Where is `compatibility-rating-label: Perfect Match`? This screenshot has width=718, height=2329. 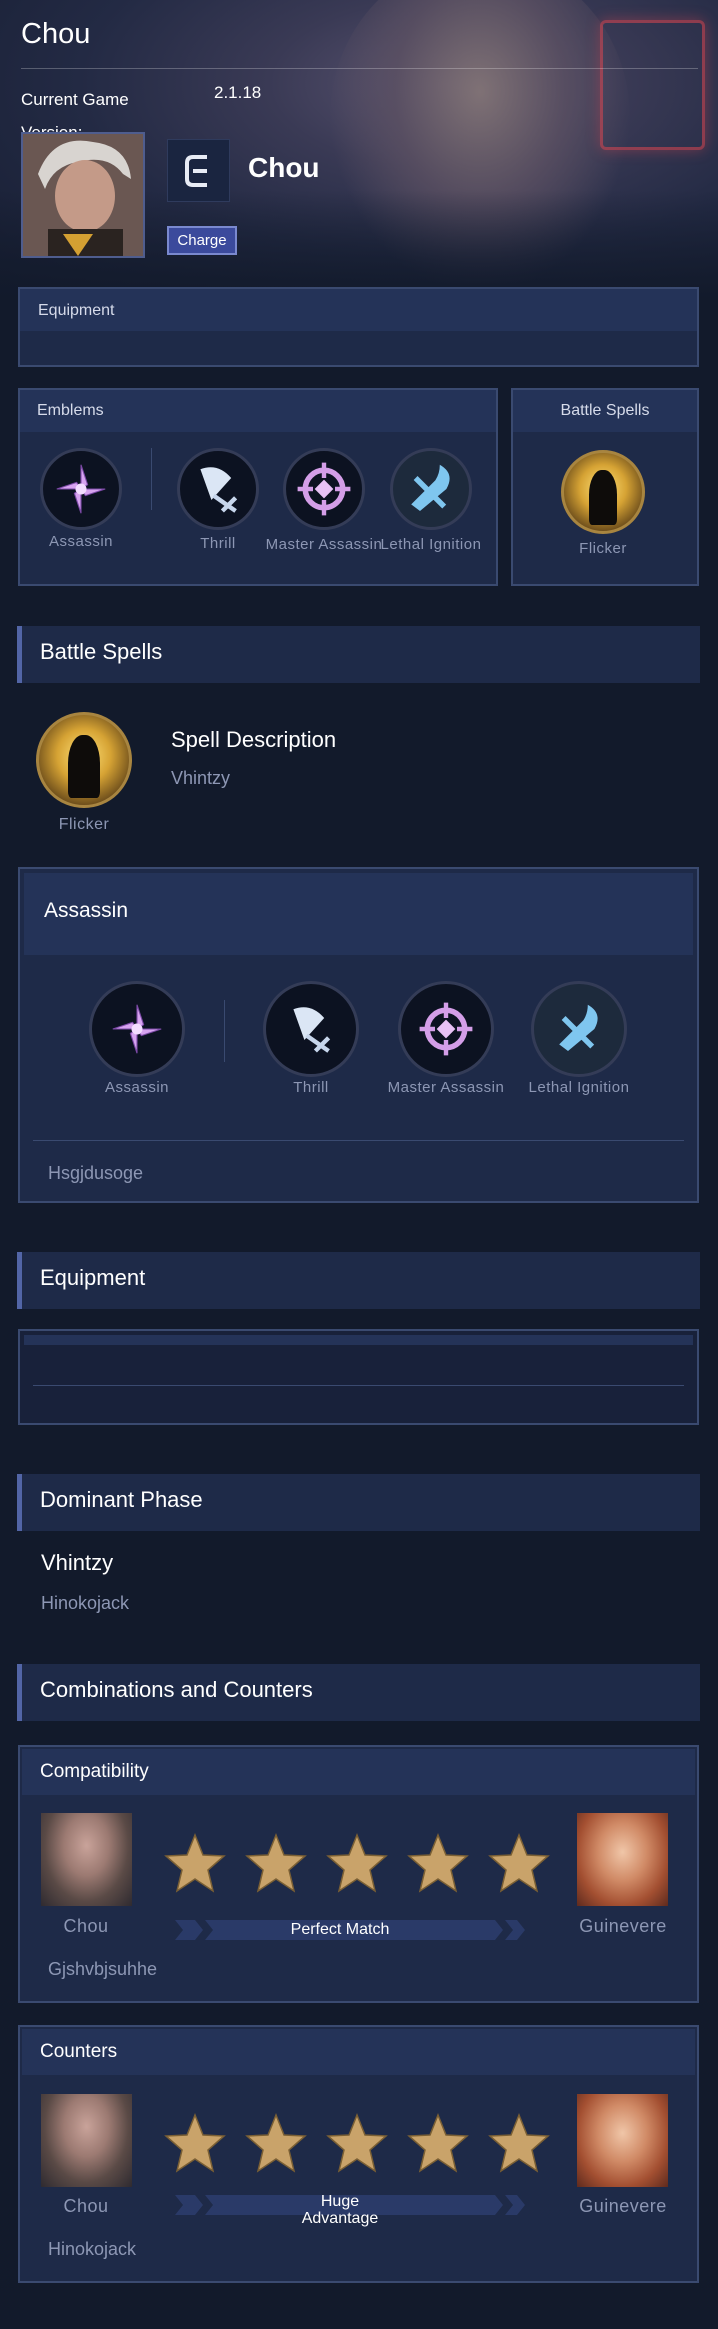 compatibility-rating-label: Perfect Match is located at coordinates (340, 1929).